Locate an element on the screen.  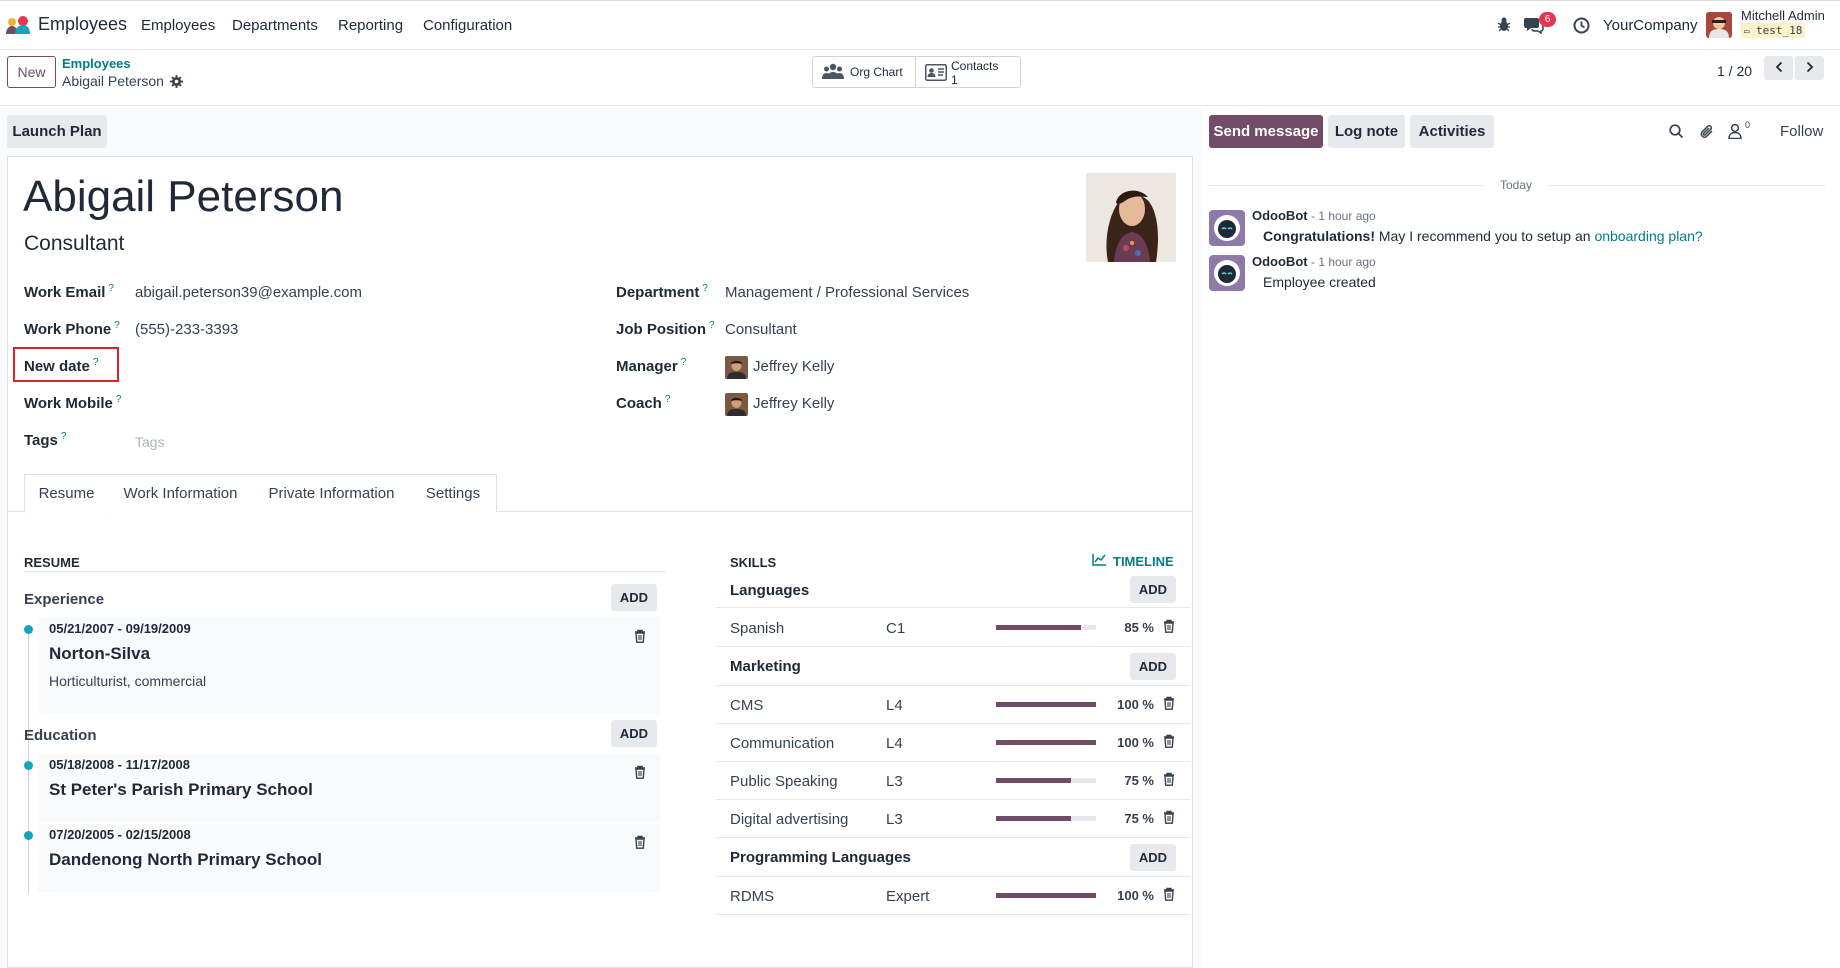
timeline-button: TIMELINE is located at coordinates (1133, 561).